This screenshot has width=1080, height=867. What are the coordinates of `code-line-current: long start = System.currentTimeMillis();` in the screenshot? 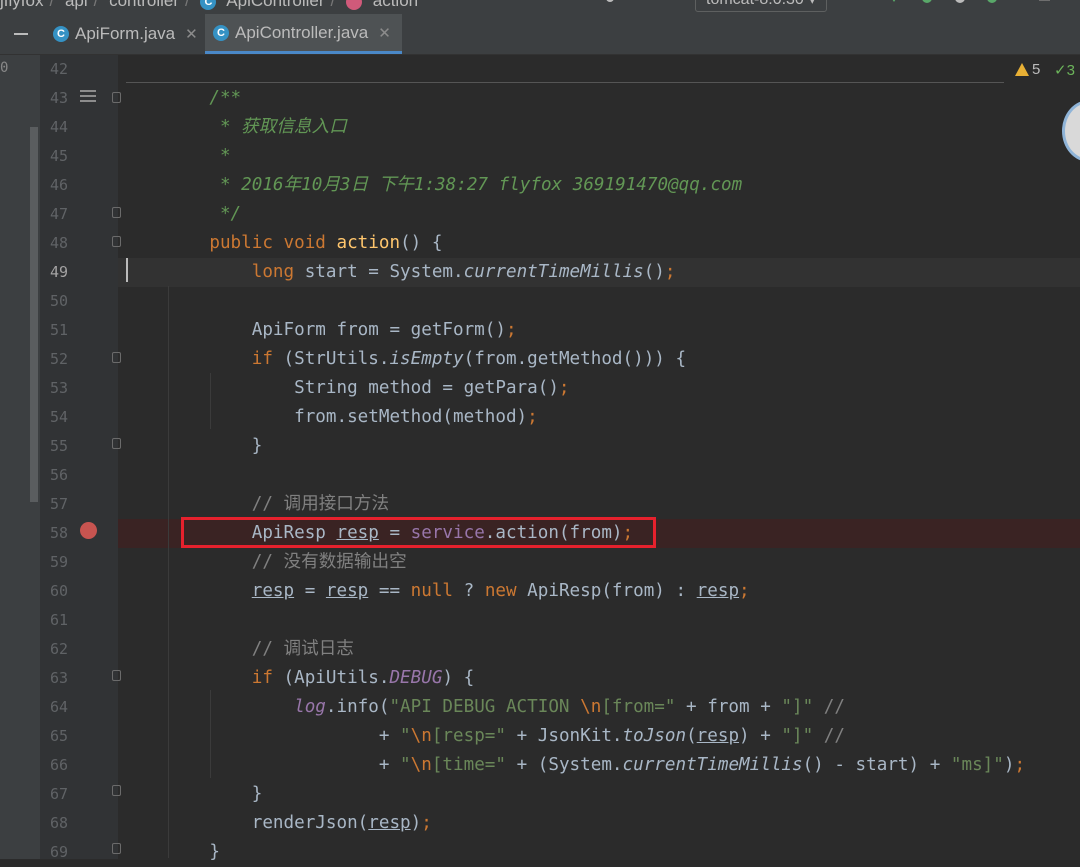 It's located at (599, 272).